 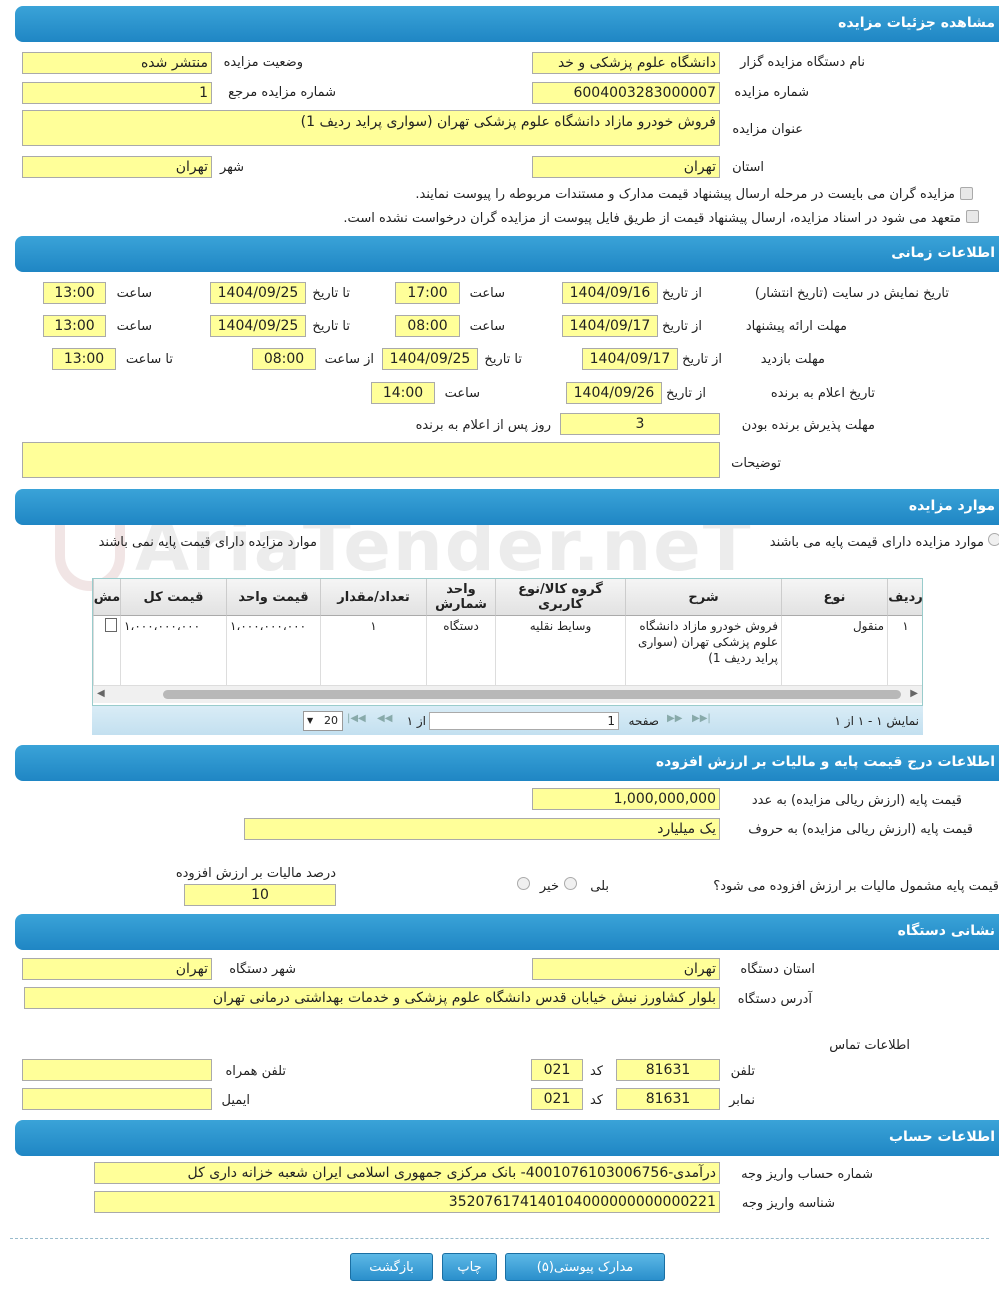 I want to click on display-from-label: از تاریخ, so click(x=682, y=293).